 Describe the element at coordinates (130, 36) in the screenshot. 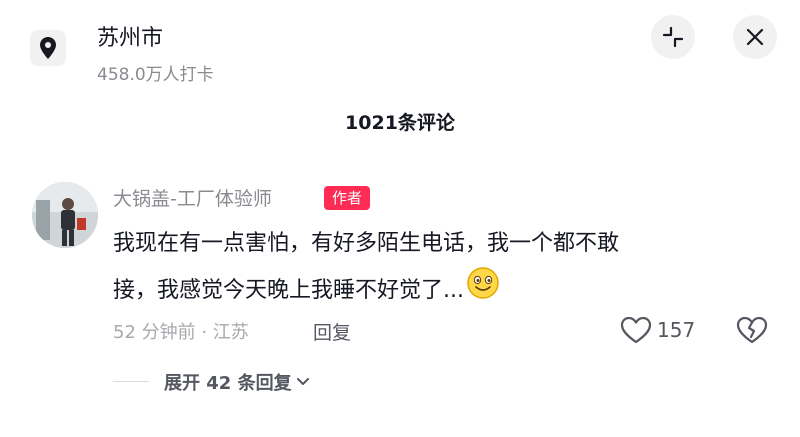

I see `location-title: 苏州市` at that location.